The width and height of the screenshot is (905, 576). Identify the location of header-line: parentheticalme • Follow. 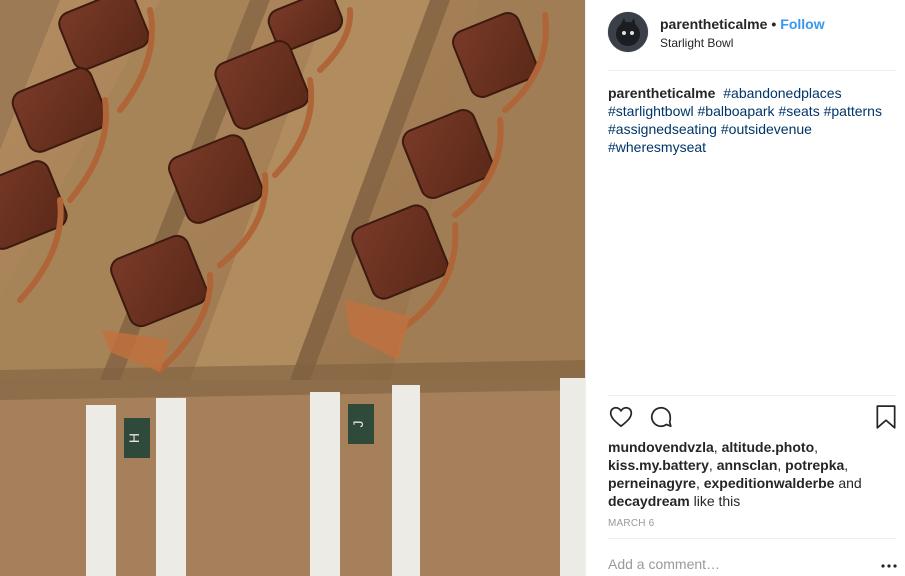
(742, 24).